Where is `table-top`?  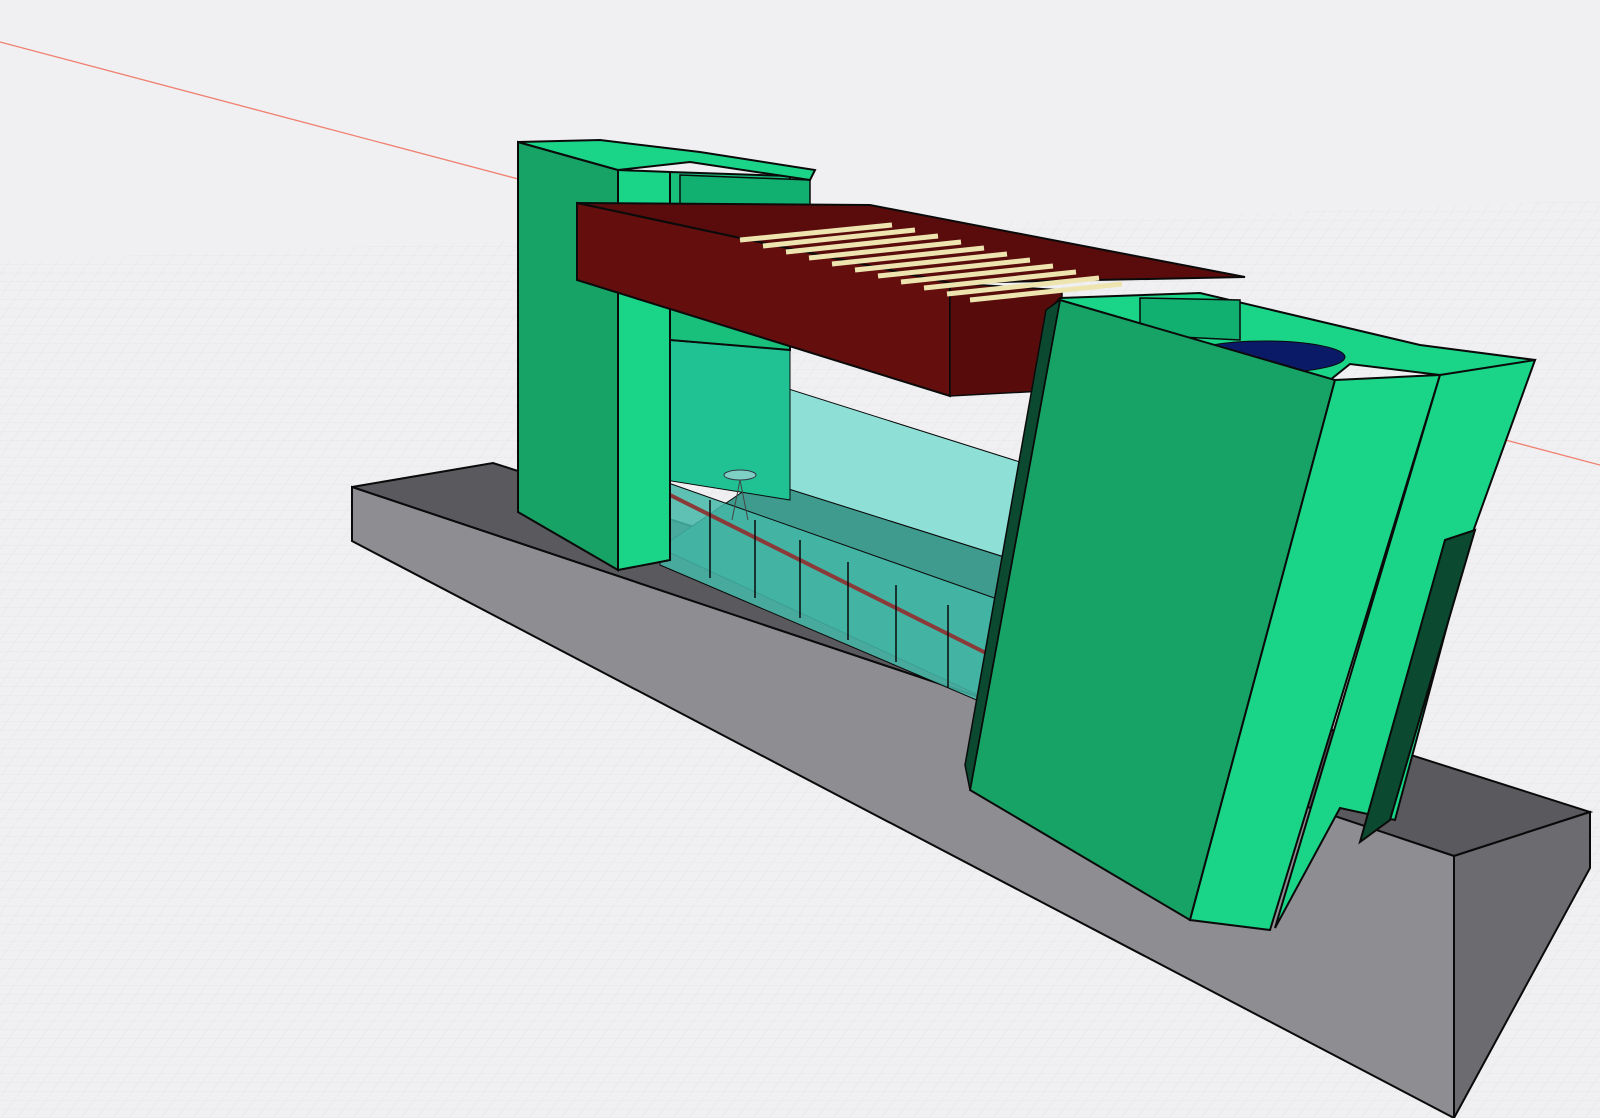
table-top is located at coordinates (740, 475).